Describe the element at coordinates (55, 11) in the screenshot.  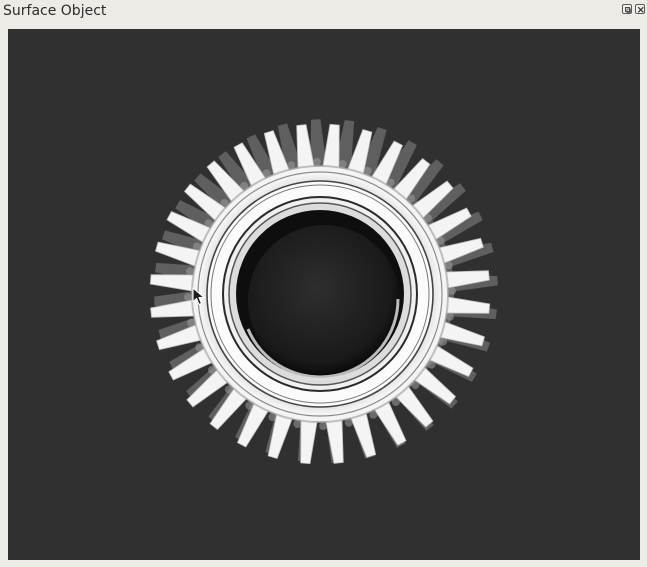
I see `window-title: Surface Object` at that location.